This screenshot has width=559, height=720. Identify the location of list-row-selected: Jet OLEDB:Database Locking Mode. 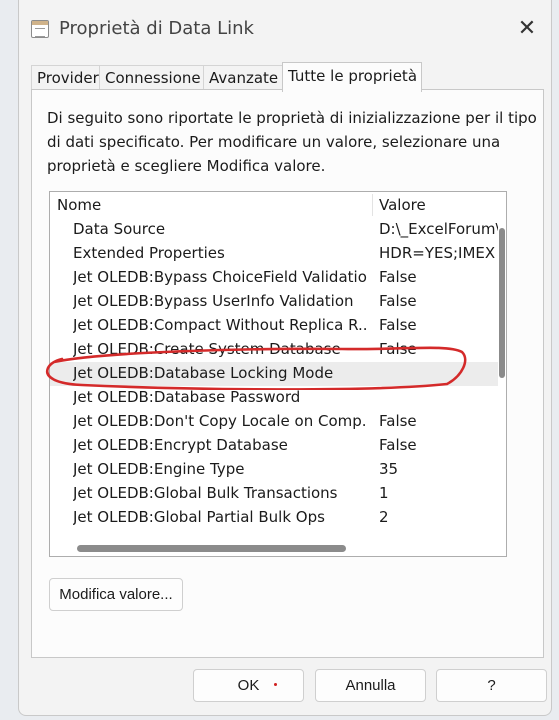
(275, 374).